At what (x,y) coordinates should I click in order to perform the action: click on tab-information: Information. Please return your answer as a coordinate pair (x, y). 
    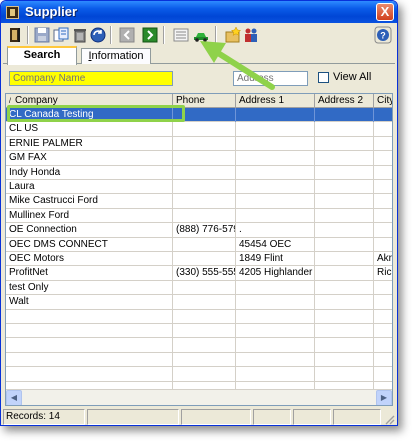
    Looking at the image, I should click on (116, 56).